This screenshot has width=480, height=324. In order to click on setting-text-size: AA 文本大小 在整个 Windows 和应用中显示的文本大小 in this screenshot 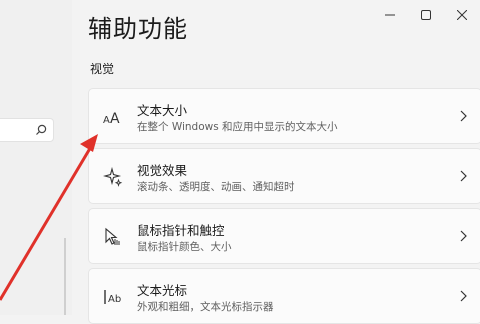, I will do `click(284, 116)`.